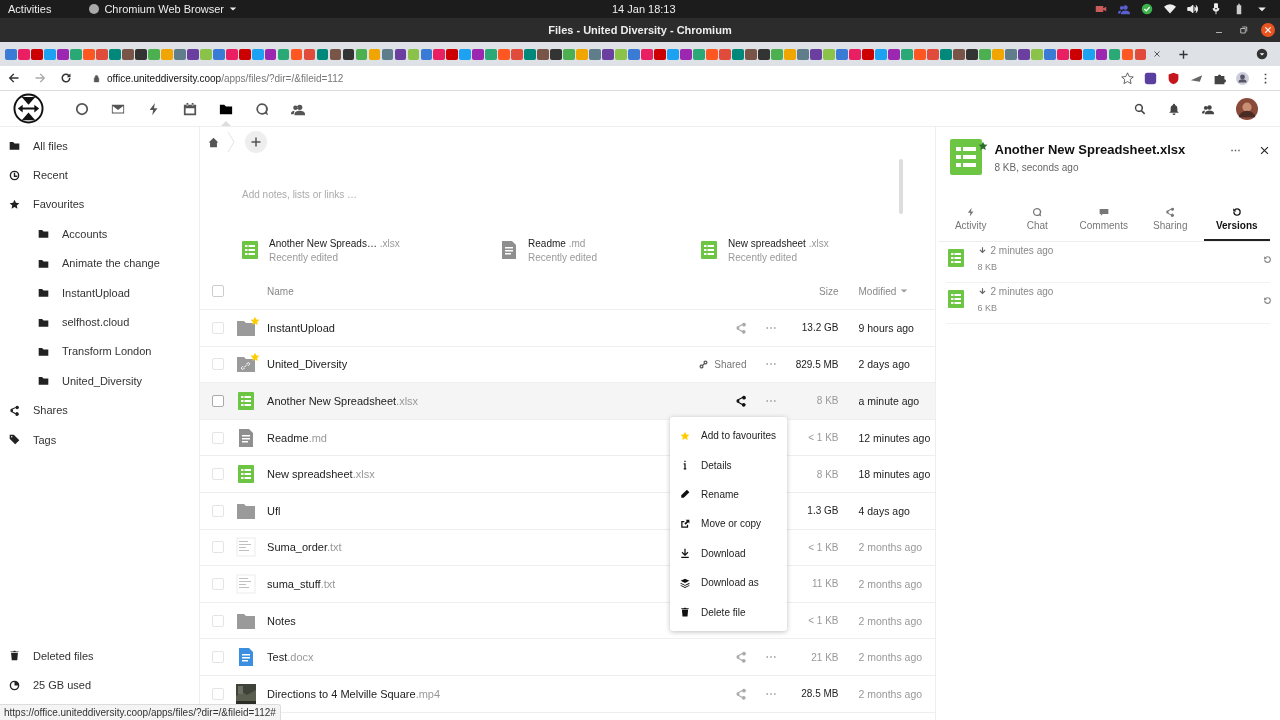  Describe the element at coordinates (307, 364) in the screenshot. I see `file-name: United_Diversity` at that location.